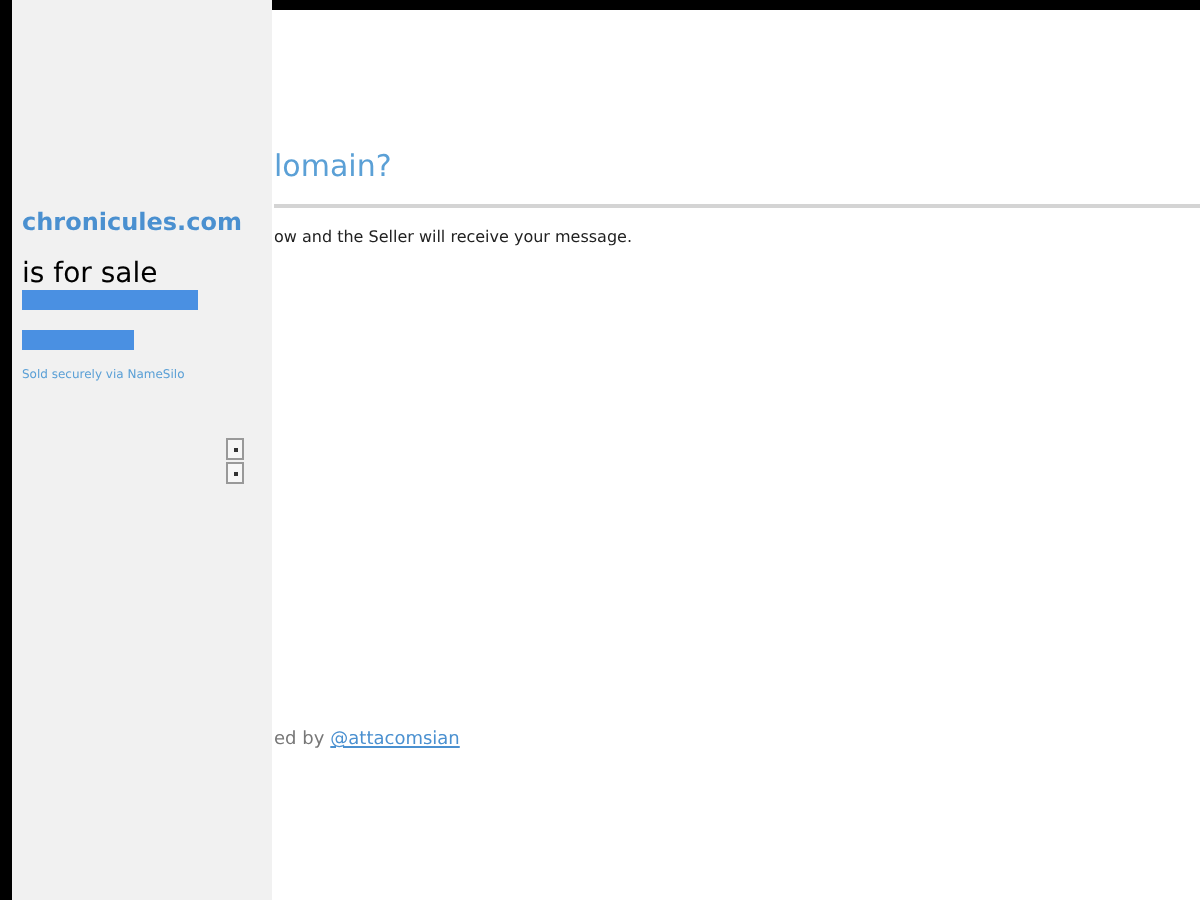  I want to click on message-text: ow and the Seller will receive your message., so click(454, 237).